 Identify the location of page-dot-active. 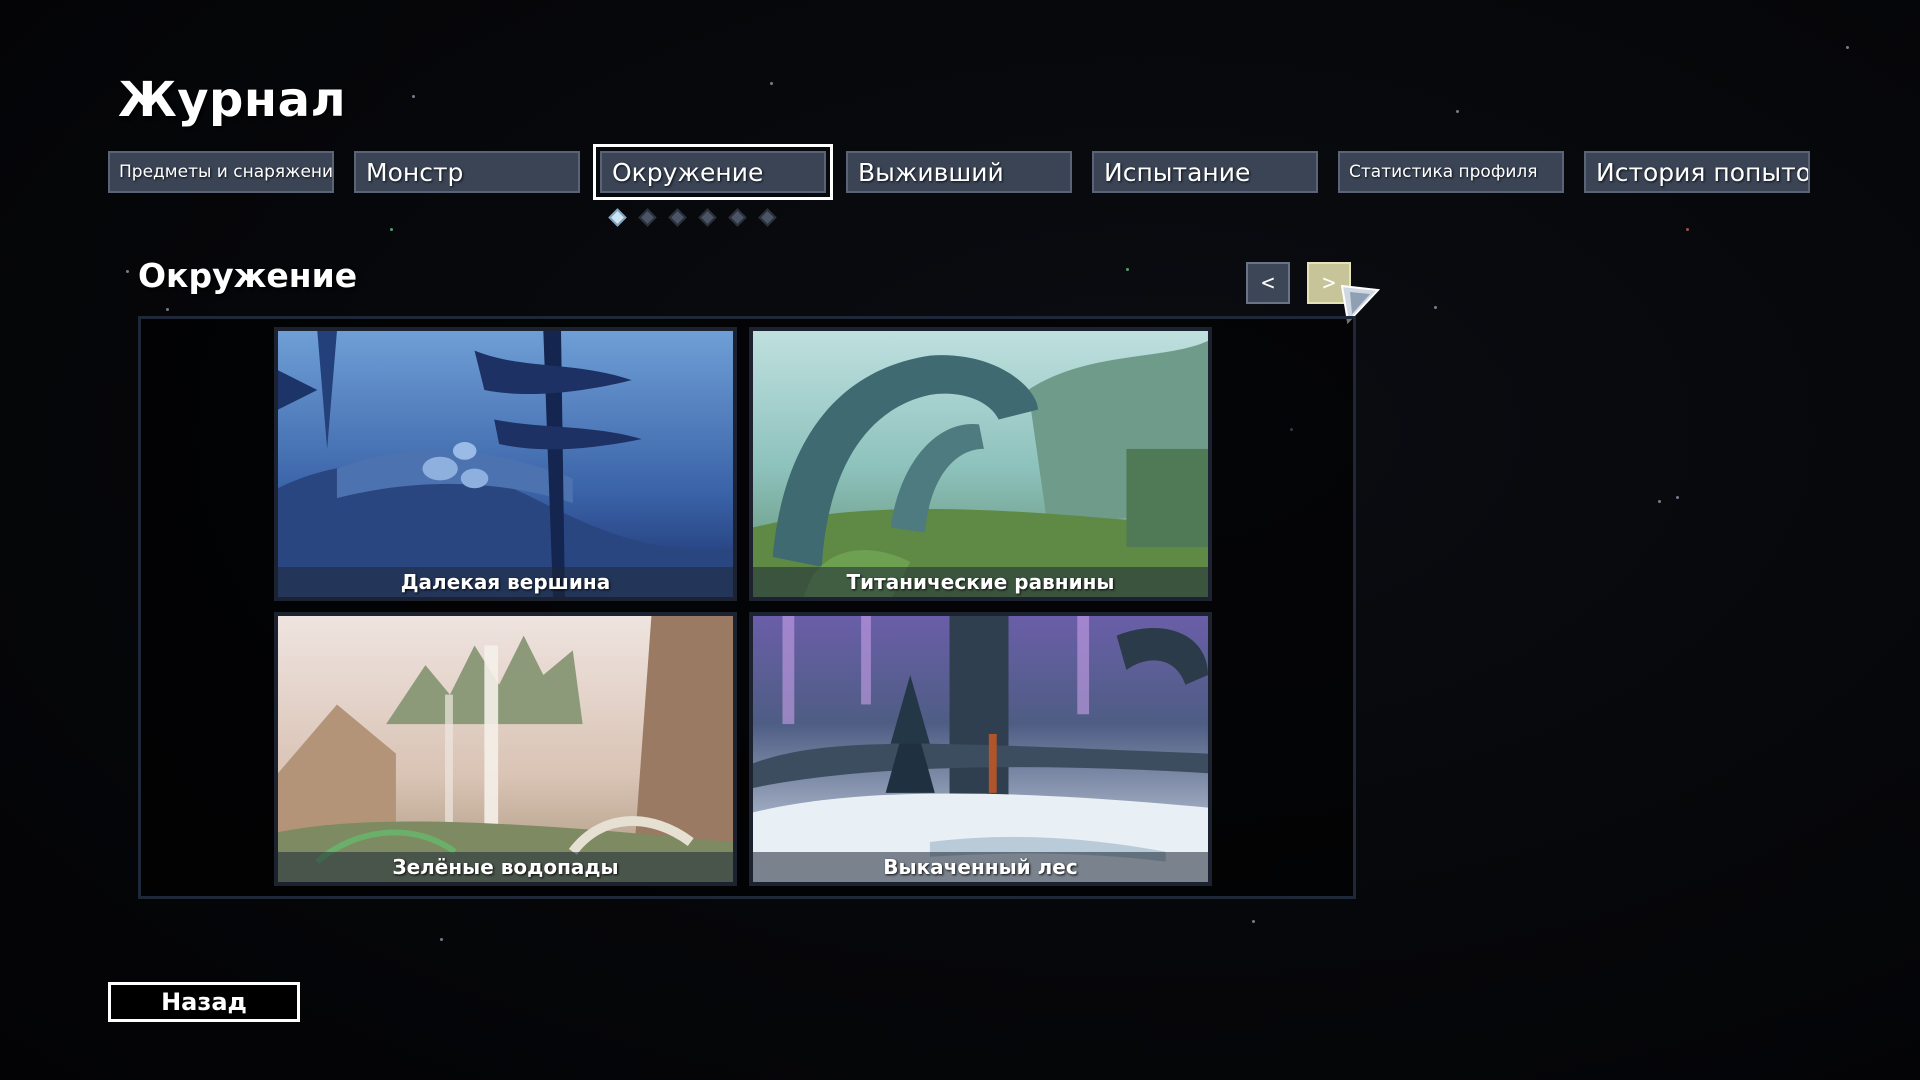
(617, 217).